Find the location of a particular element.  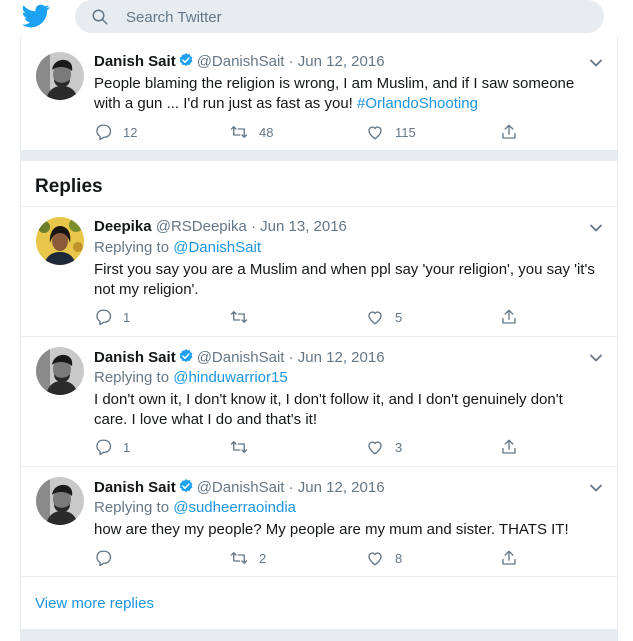

replying-to: Replying to @hinduwarrior15 is located at coordinates (191, 377).